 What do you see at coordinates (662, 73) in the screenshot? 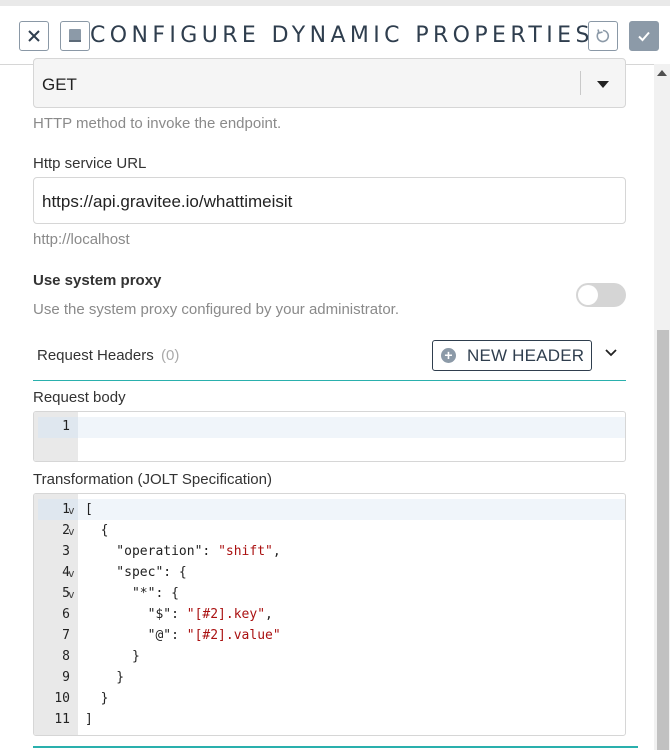
I see `scroll-up-icon` at bounding box center [662, 73].